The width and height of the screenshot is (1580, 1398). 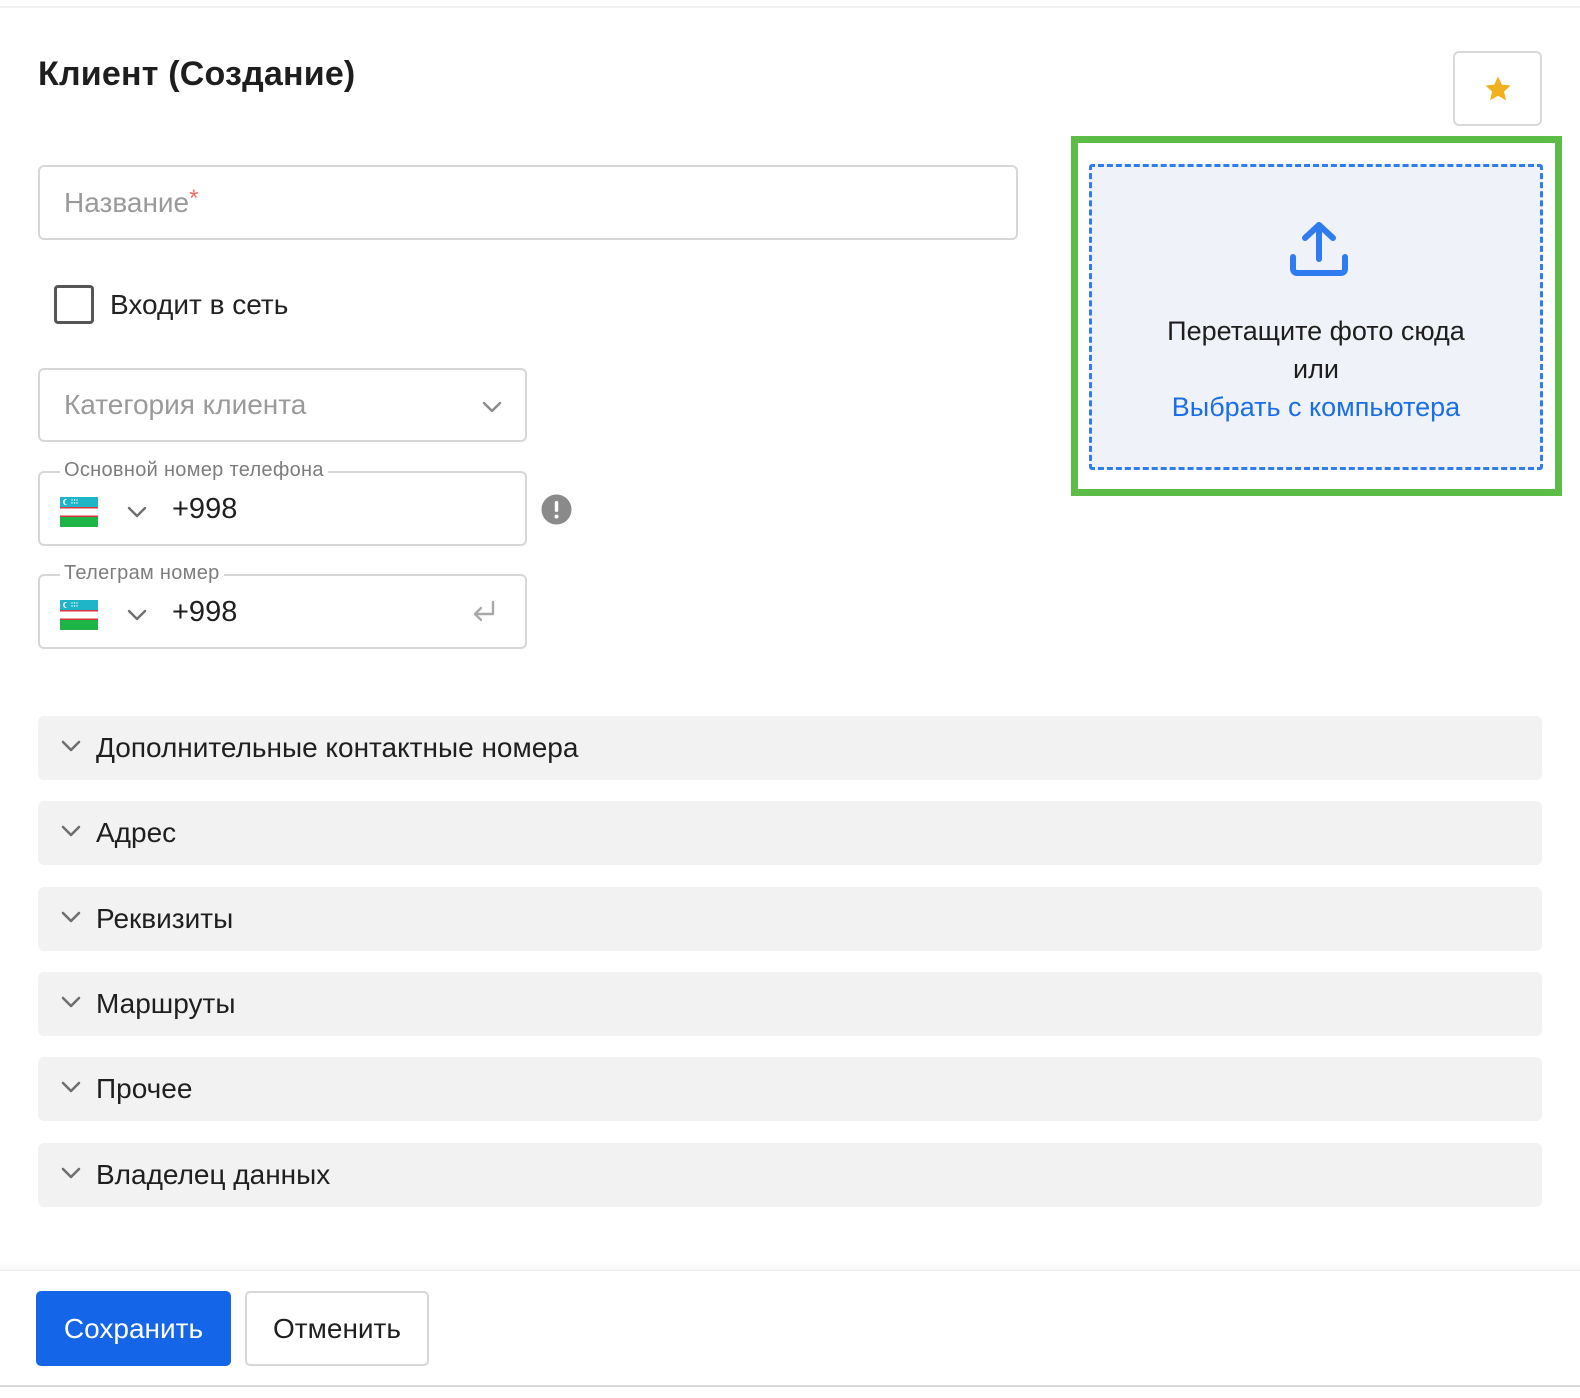 I want to click on save-button: Сохранить, so click(x=133, y=1328).